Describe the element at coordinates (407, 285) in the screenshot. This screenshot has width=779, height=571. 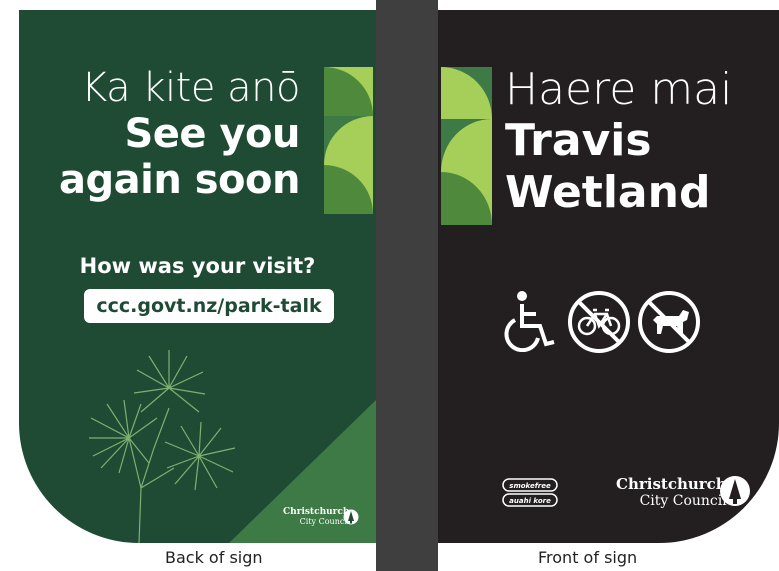
I see `sign-pole` at that location.